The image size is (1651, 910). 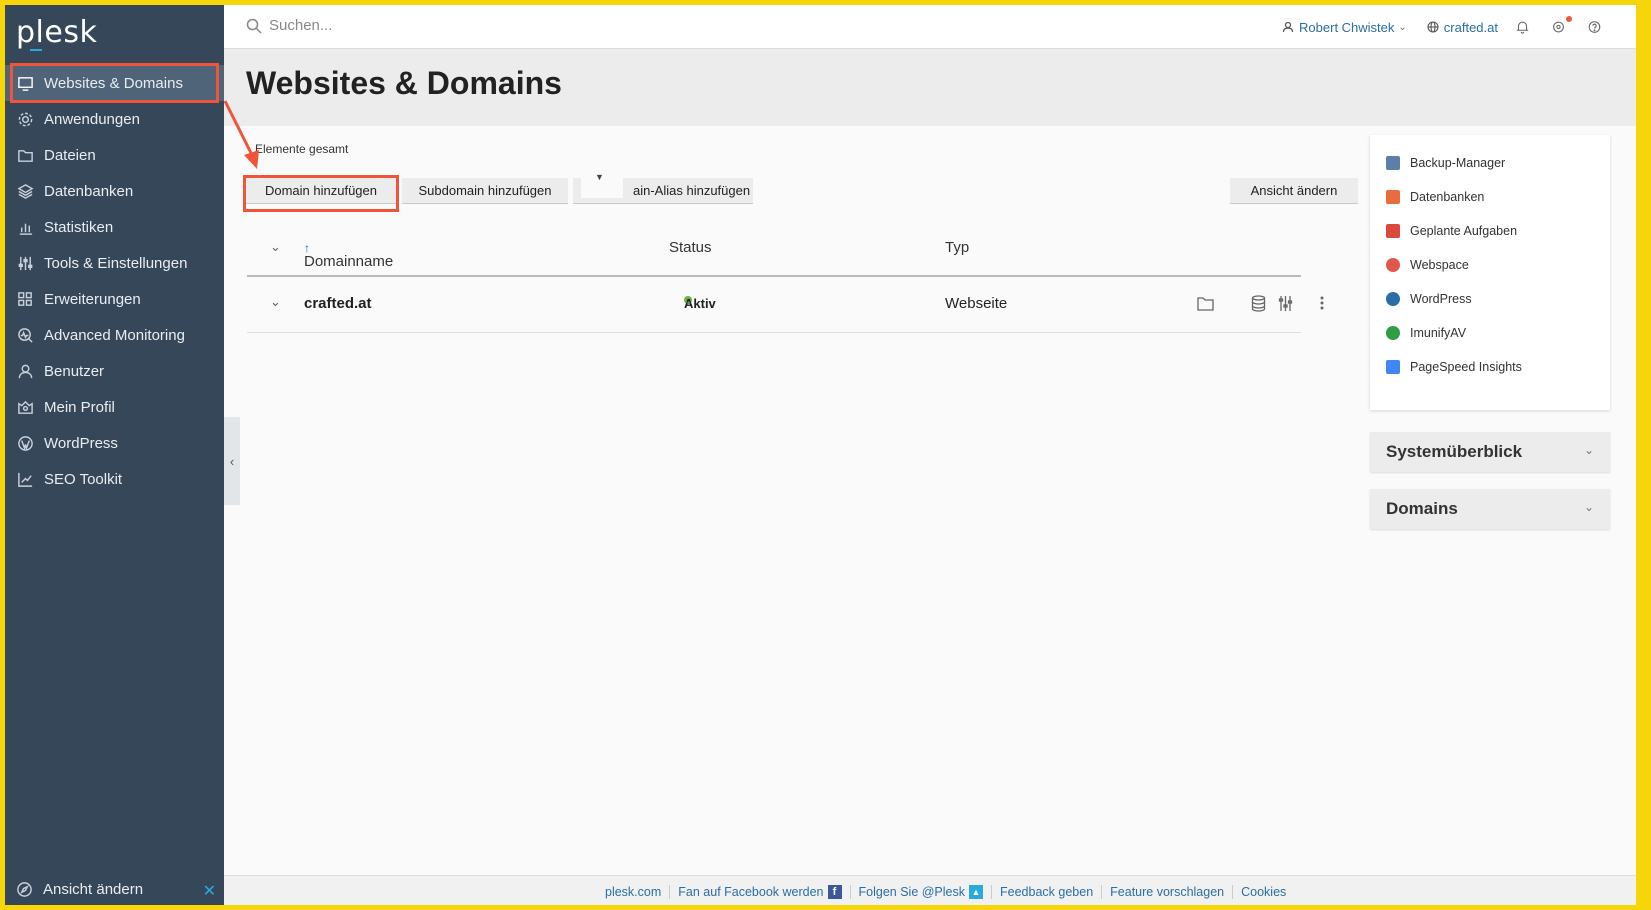 I want to click on footer-link-label: Feature vorschlagen, so click(x=1167, y=892).